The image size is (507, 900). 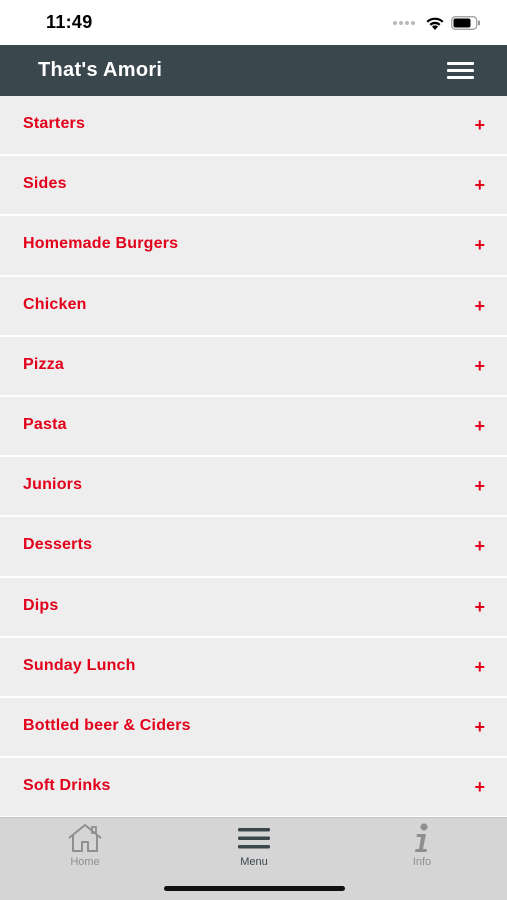 I want to click on menu-category-label: Starters, so click(x=54, y=123).